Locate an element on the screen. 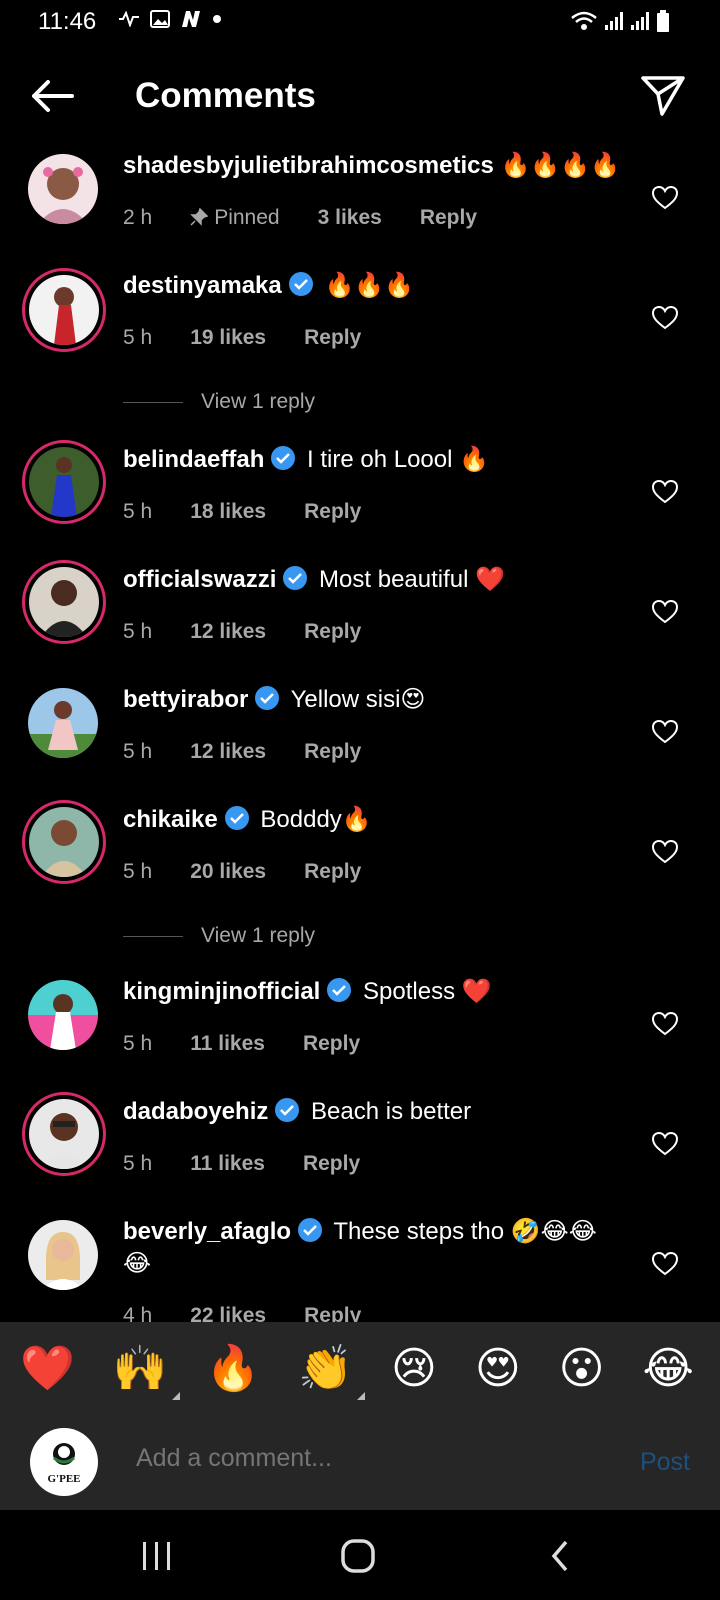 This screenshot has width=720, height=1600. username: beverly_afaglo is located at coordinates (207, 1231).